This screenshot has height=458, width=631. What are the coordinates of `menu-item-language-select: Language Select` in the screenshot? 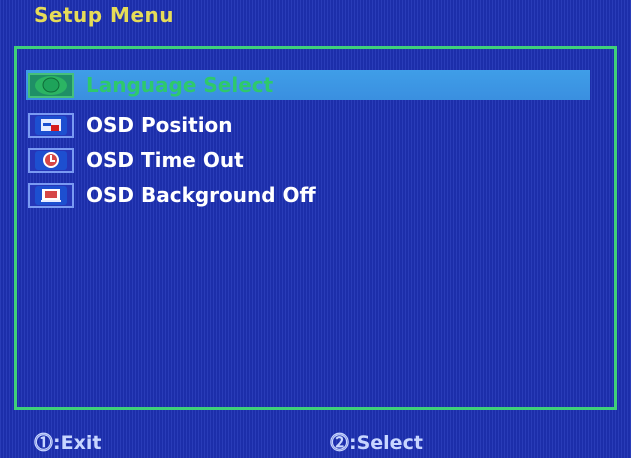 It's located at (308, 85).